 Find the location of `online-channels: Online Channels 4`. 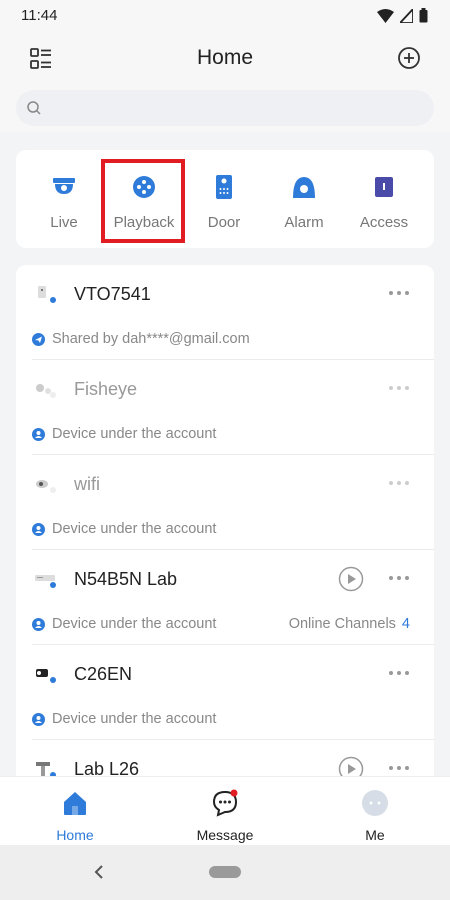

online-channels: Online Channels 4 is located at coordinates (349, 624).